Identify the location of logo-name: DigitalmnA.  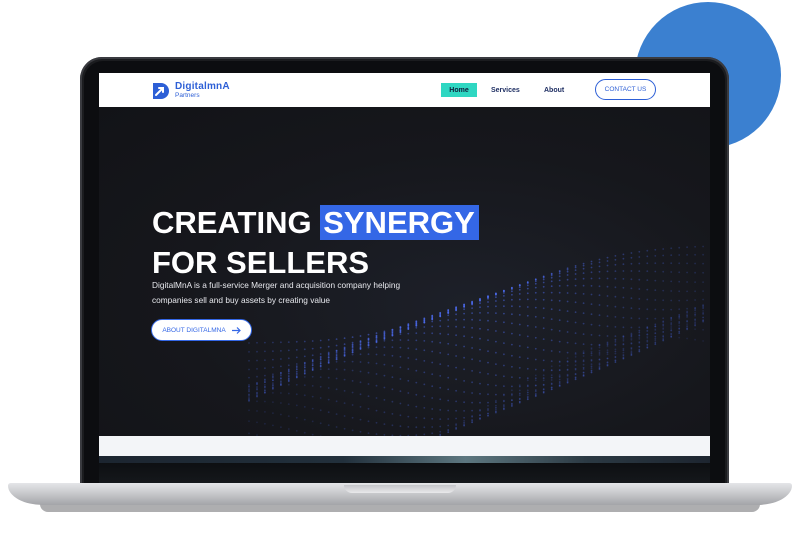
(202, 86).